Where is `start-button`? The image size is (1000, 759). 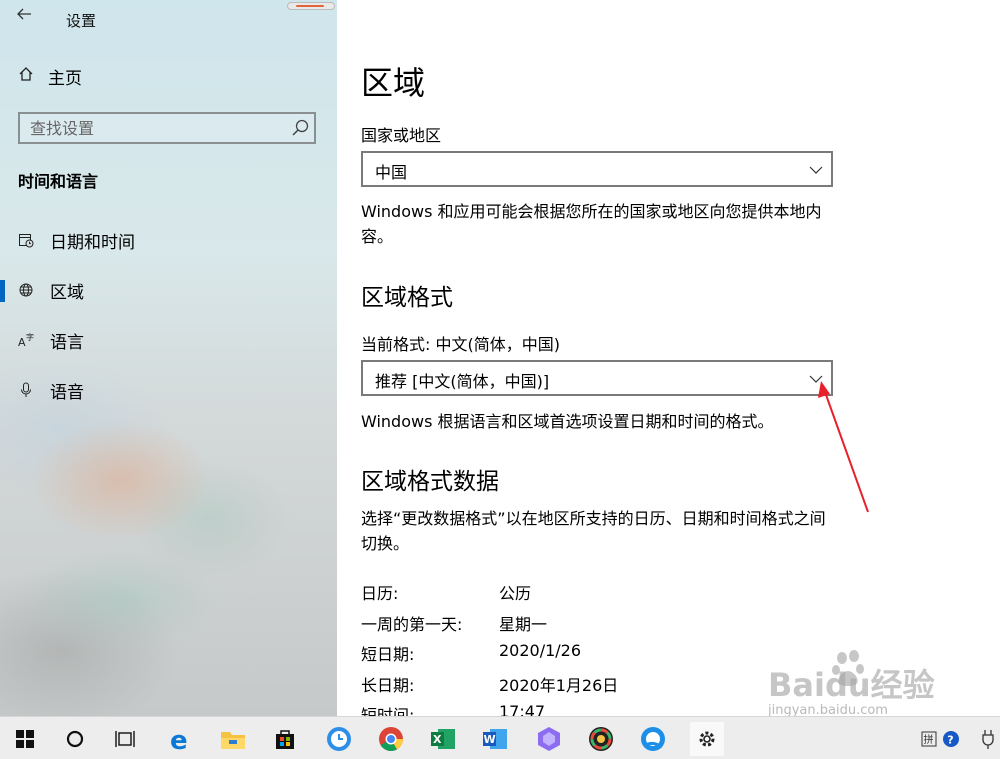
start-button is located at coordinates (25, 739).